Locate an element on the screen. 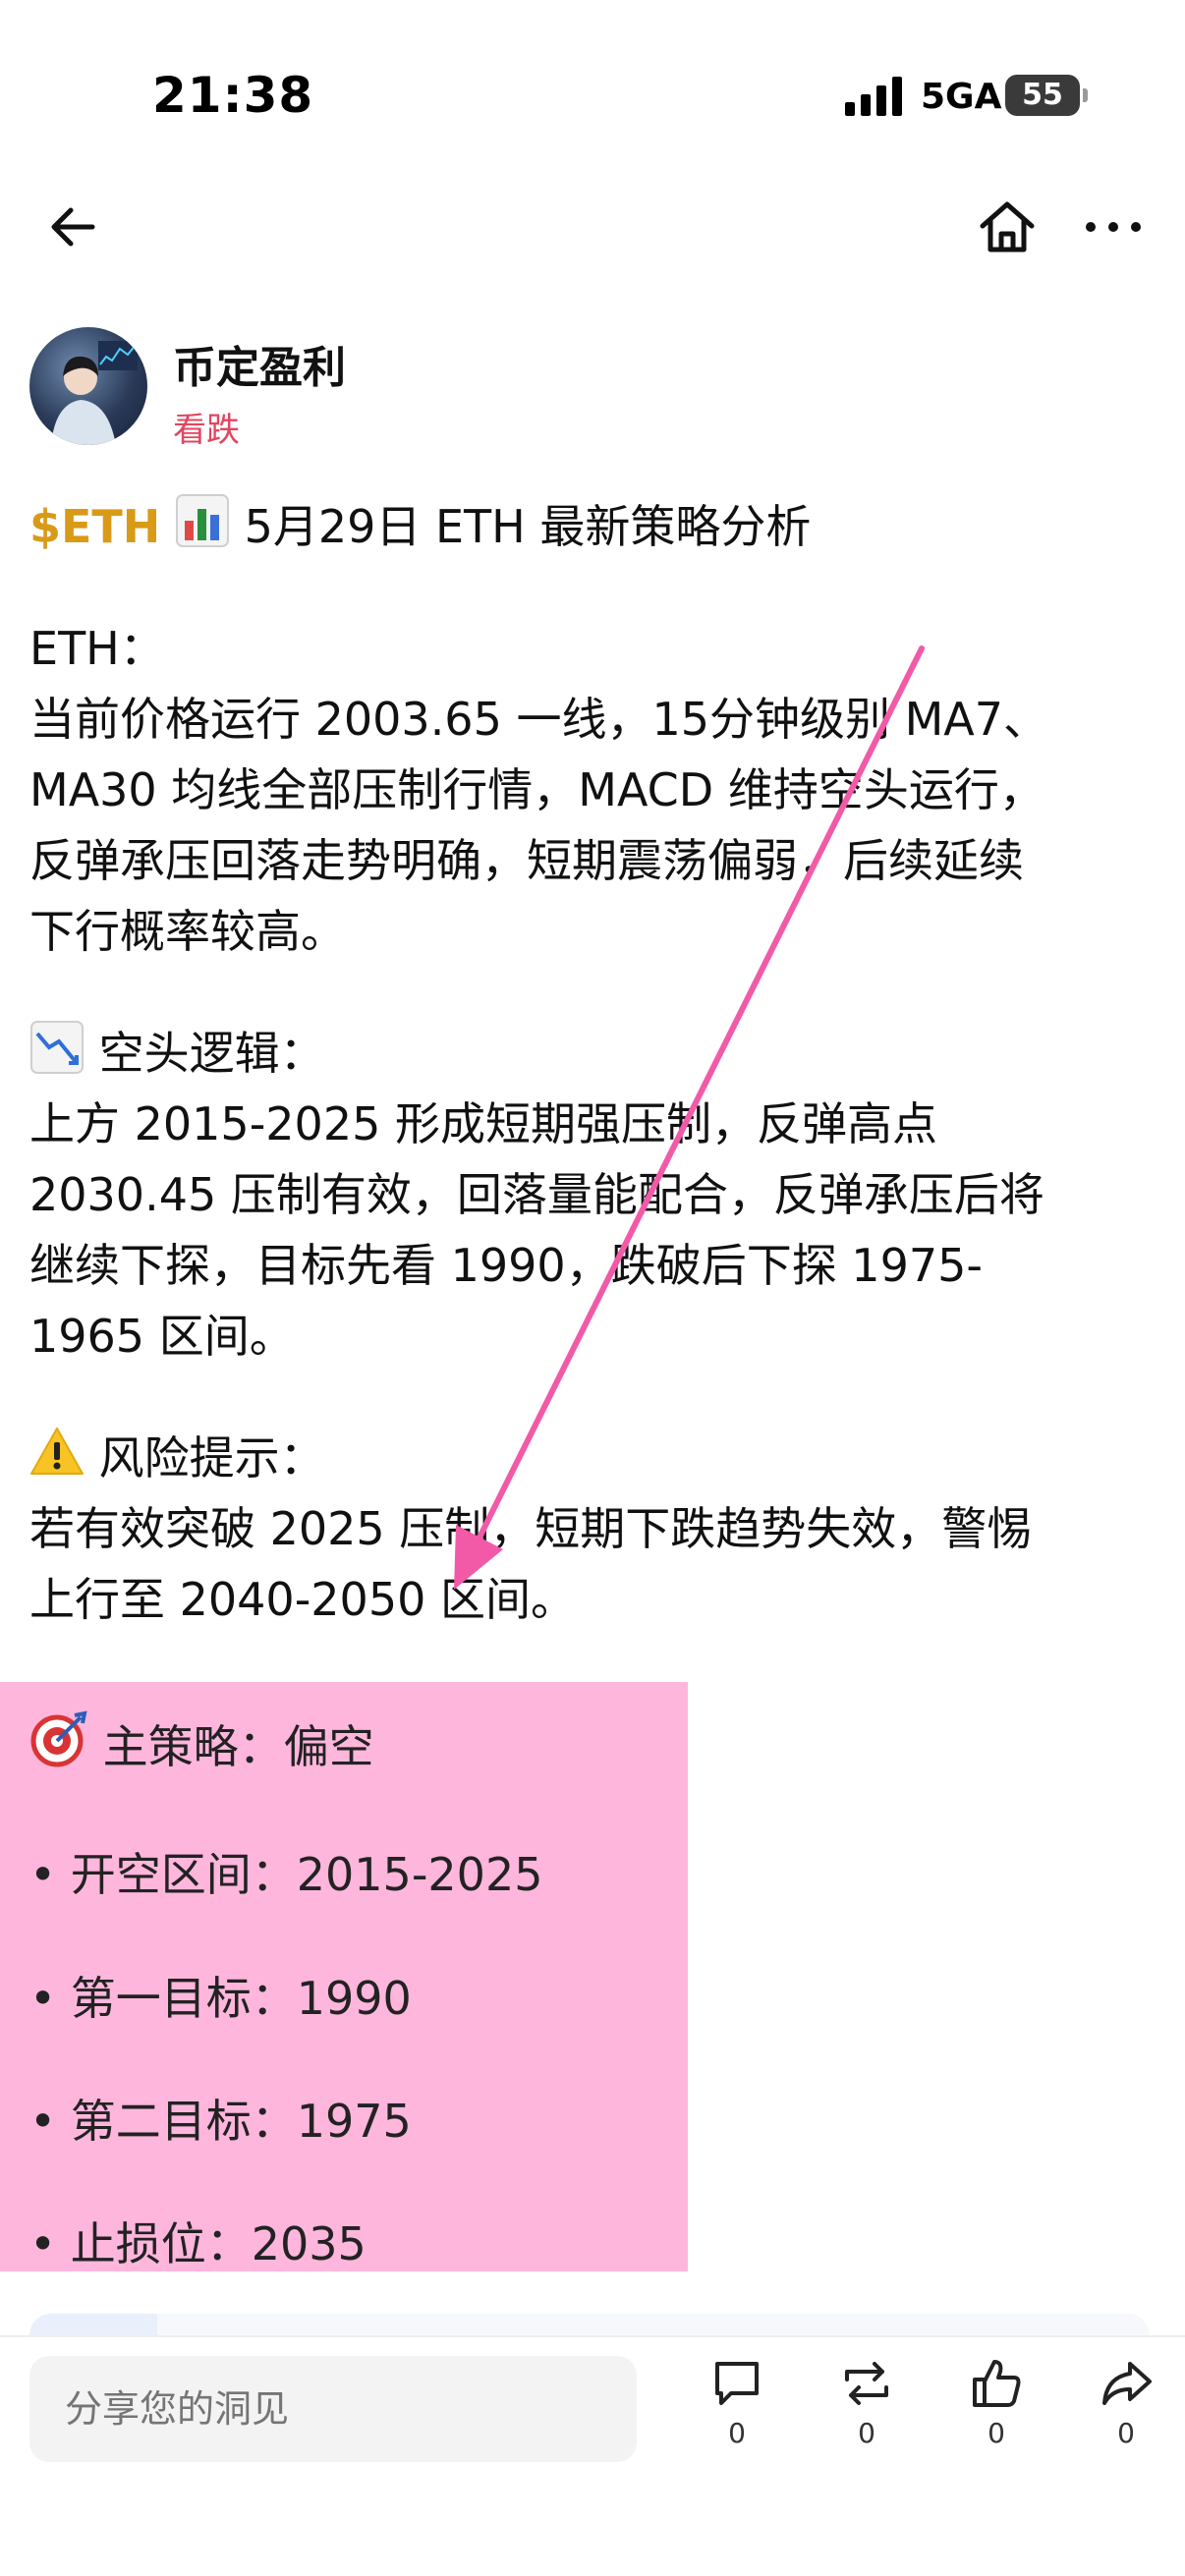 The height and width of the screenshot is (2576, 1185). battery-icon: 55 is located at coordinates (1046, 95).